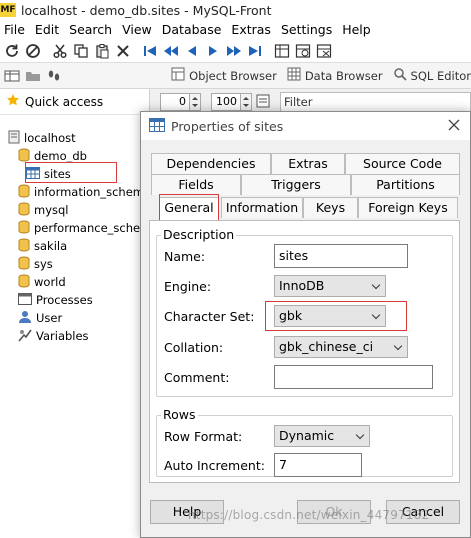 The height and width of the screenshot is (538, 471). Describe the element at coordinates (64, 300) in the screenshot. I see `tree-item-label: Processes` at that location.